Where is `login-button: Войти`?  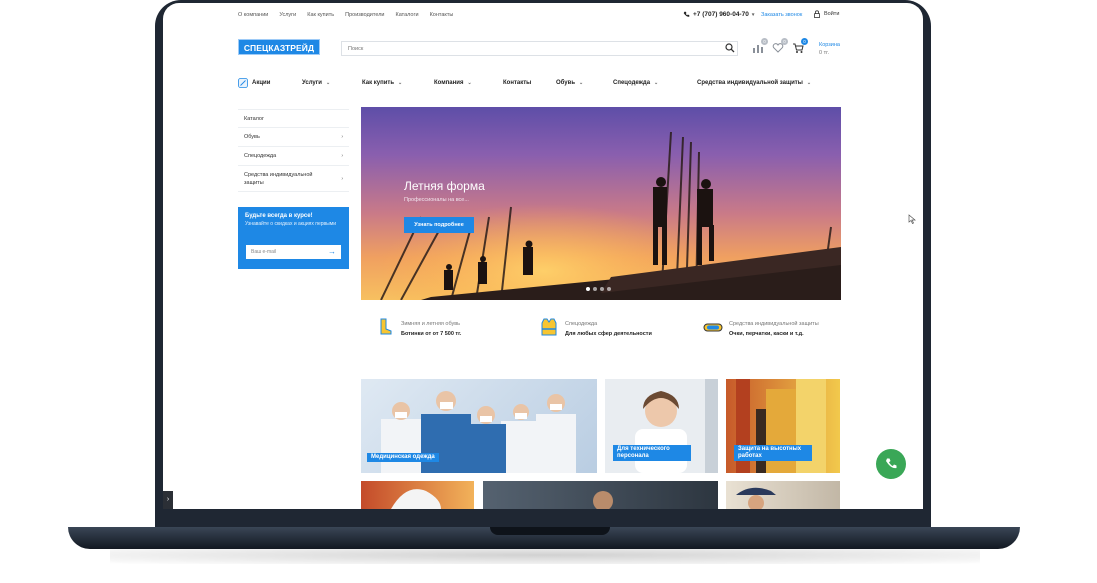 login-button: Войти is located at coordinates (826, 14).